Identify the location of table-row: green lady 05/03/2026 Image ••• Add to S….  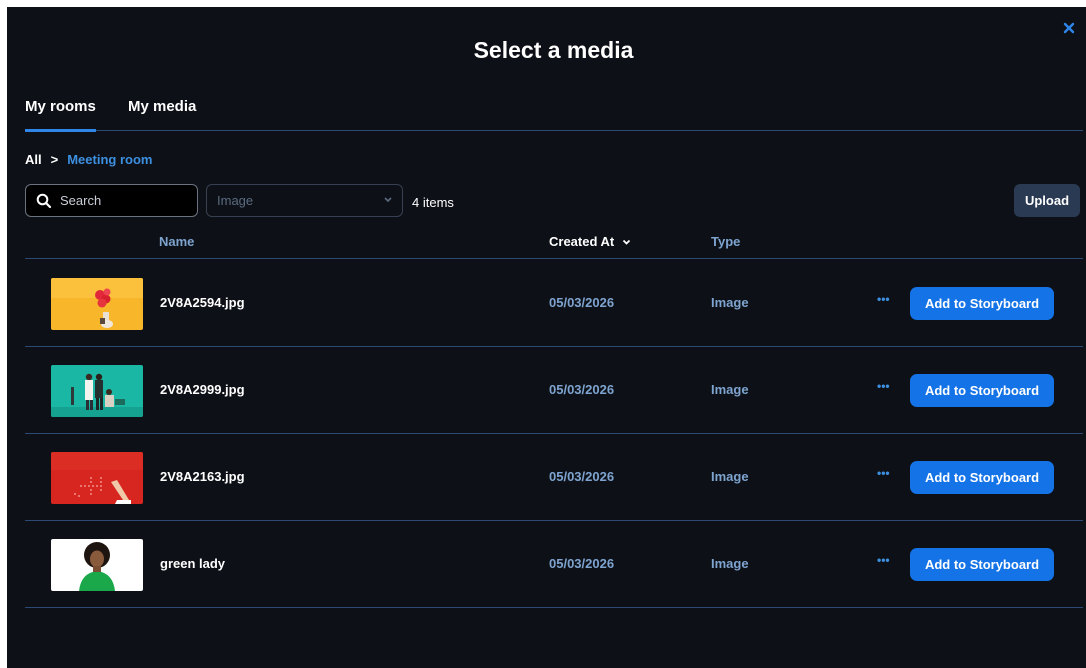
(554, 564).